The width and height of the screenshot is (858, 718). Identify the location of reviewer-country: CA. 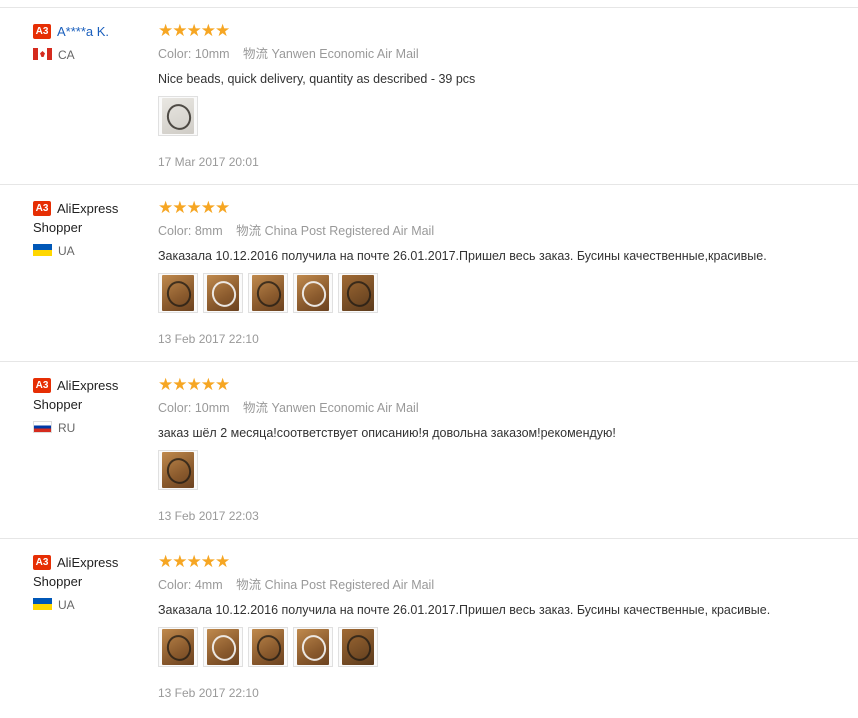
(90, 55).